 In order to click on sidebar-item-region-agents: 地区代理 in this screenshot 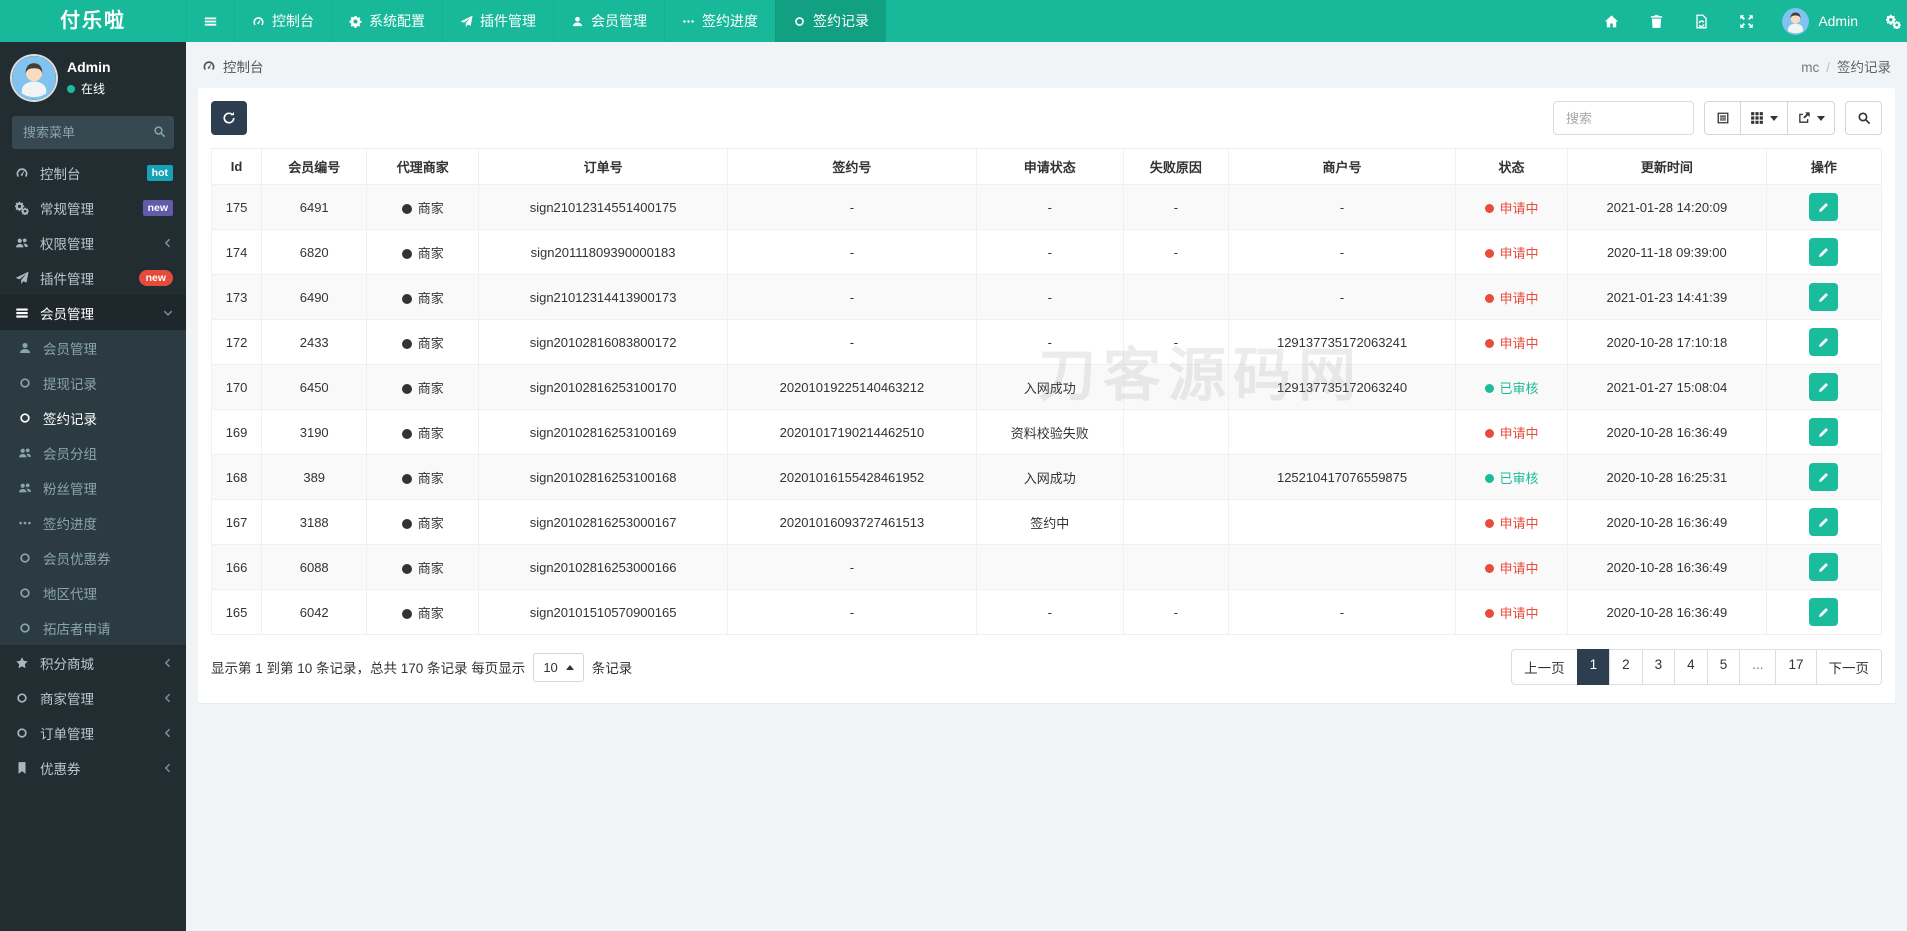, I will do `click(93, 592)`.